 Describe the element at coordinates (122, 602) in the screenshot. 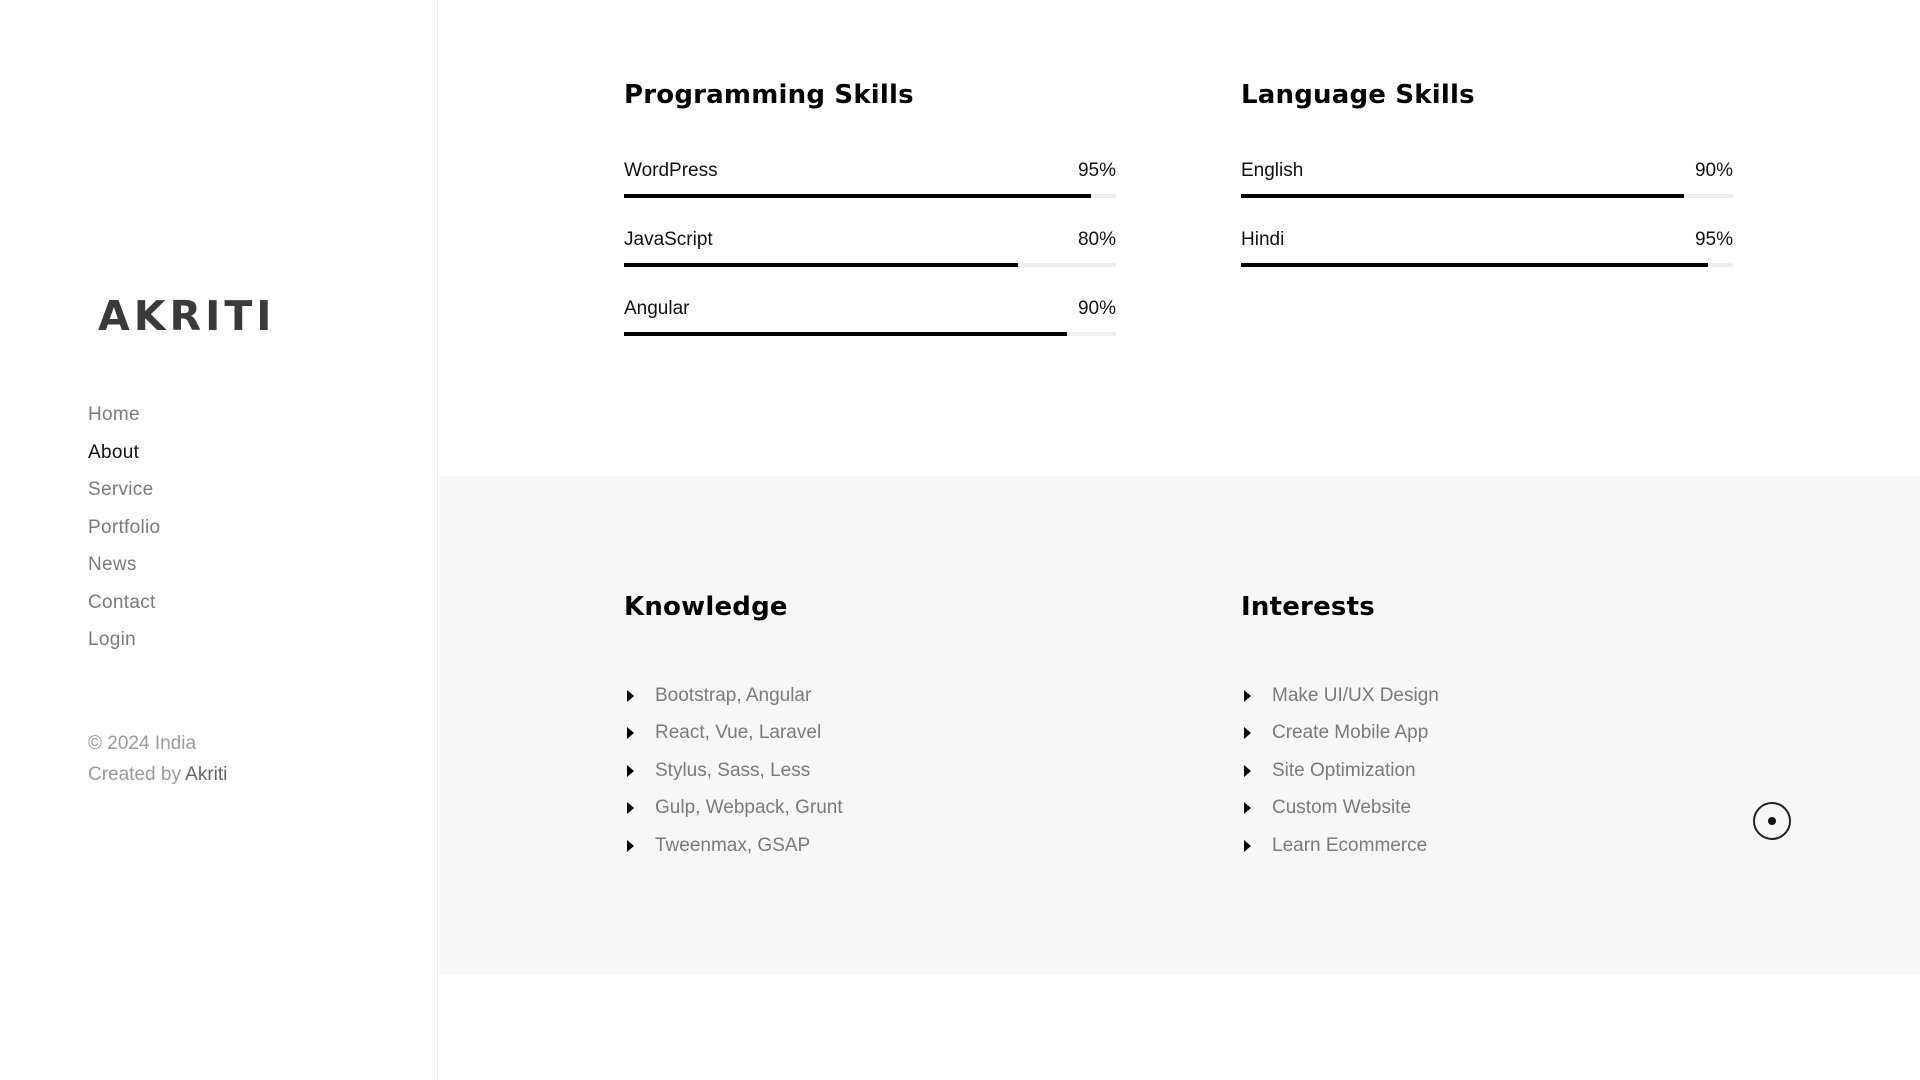

I see `nav-link-contact: Contact` at that location.